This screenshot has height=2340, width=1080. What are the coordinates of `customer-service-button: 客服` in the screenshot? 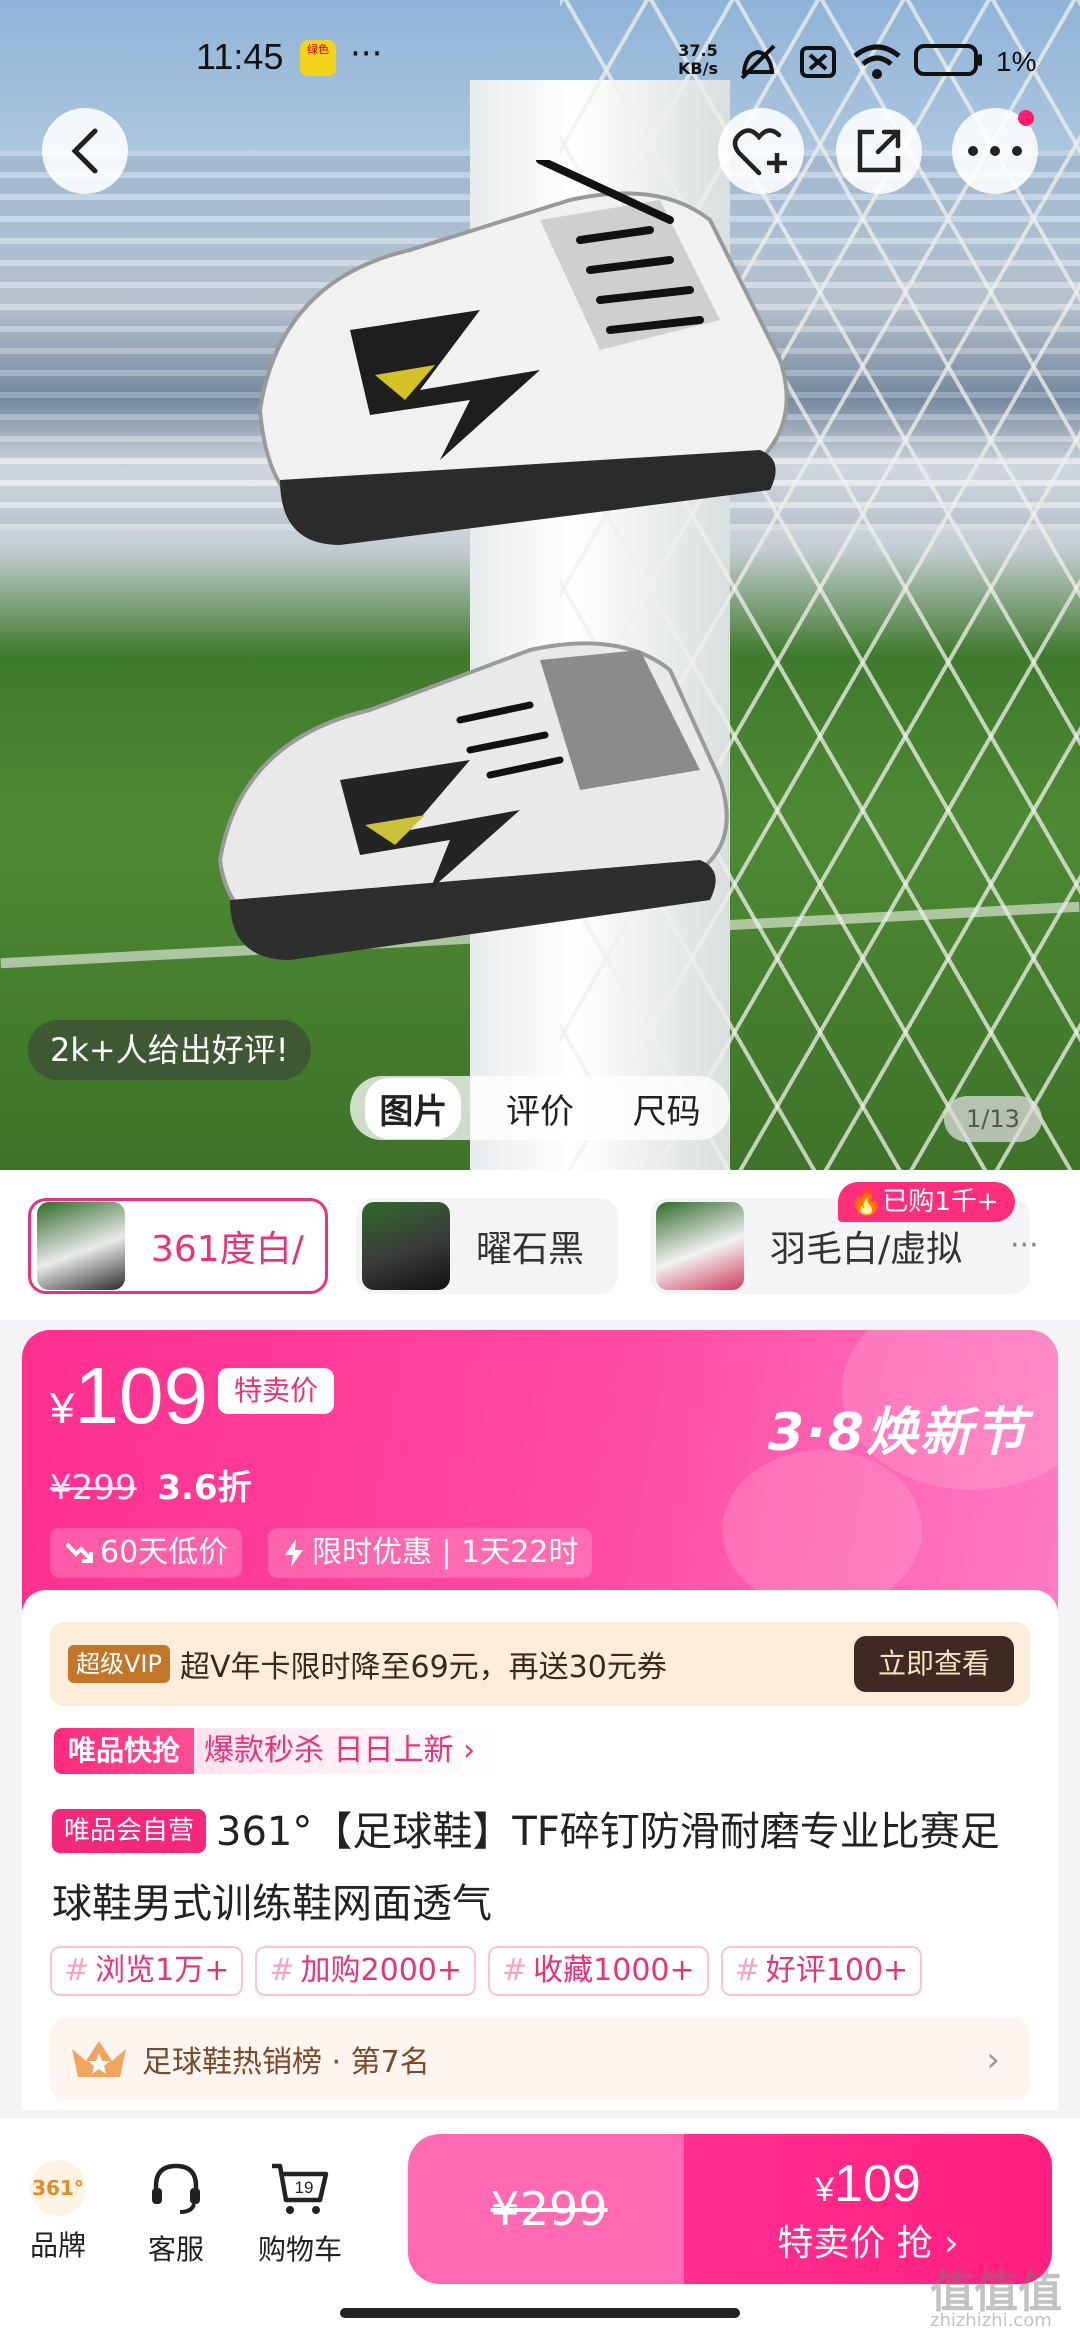 It's located at (176, 2214).